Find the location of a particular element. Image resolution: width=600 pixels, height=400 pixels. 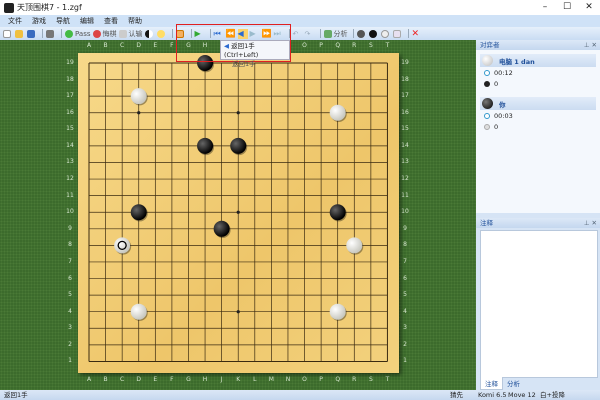

new-file-button is located at coordinates (8, 34).